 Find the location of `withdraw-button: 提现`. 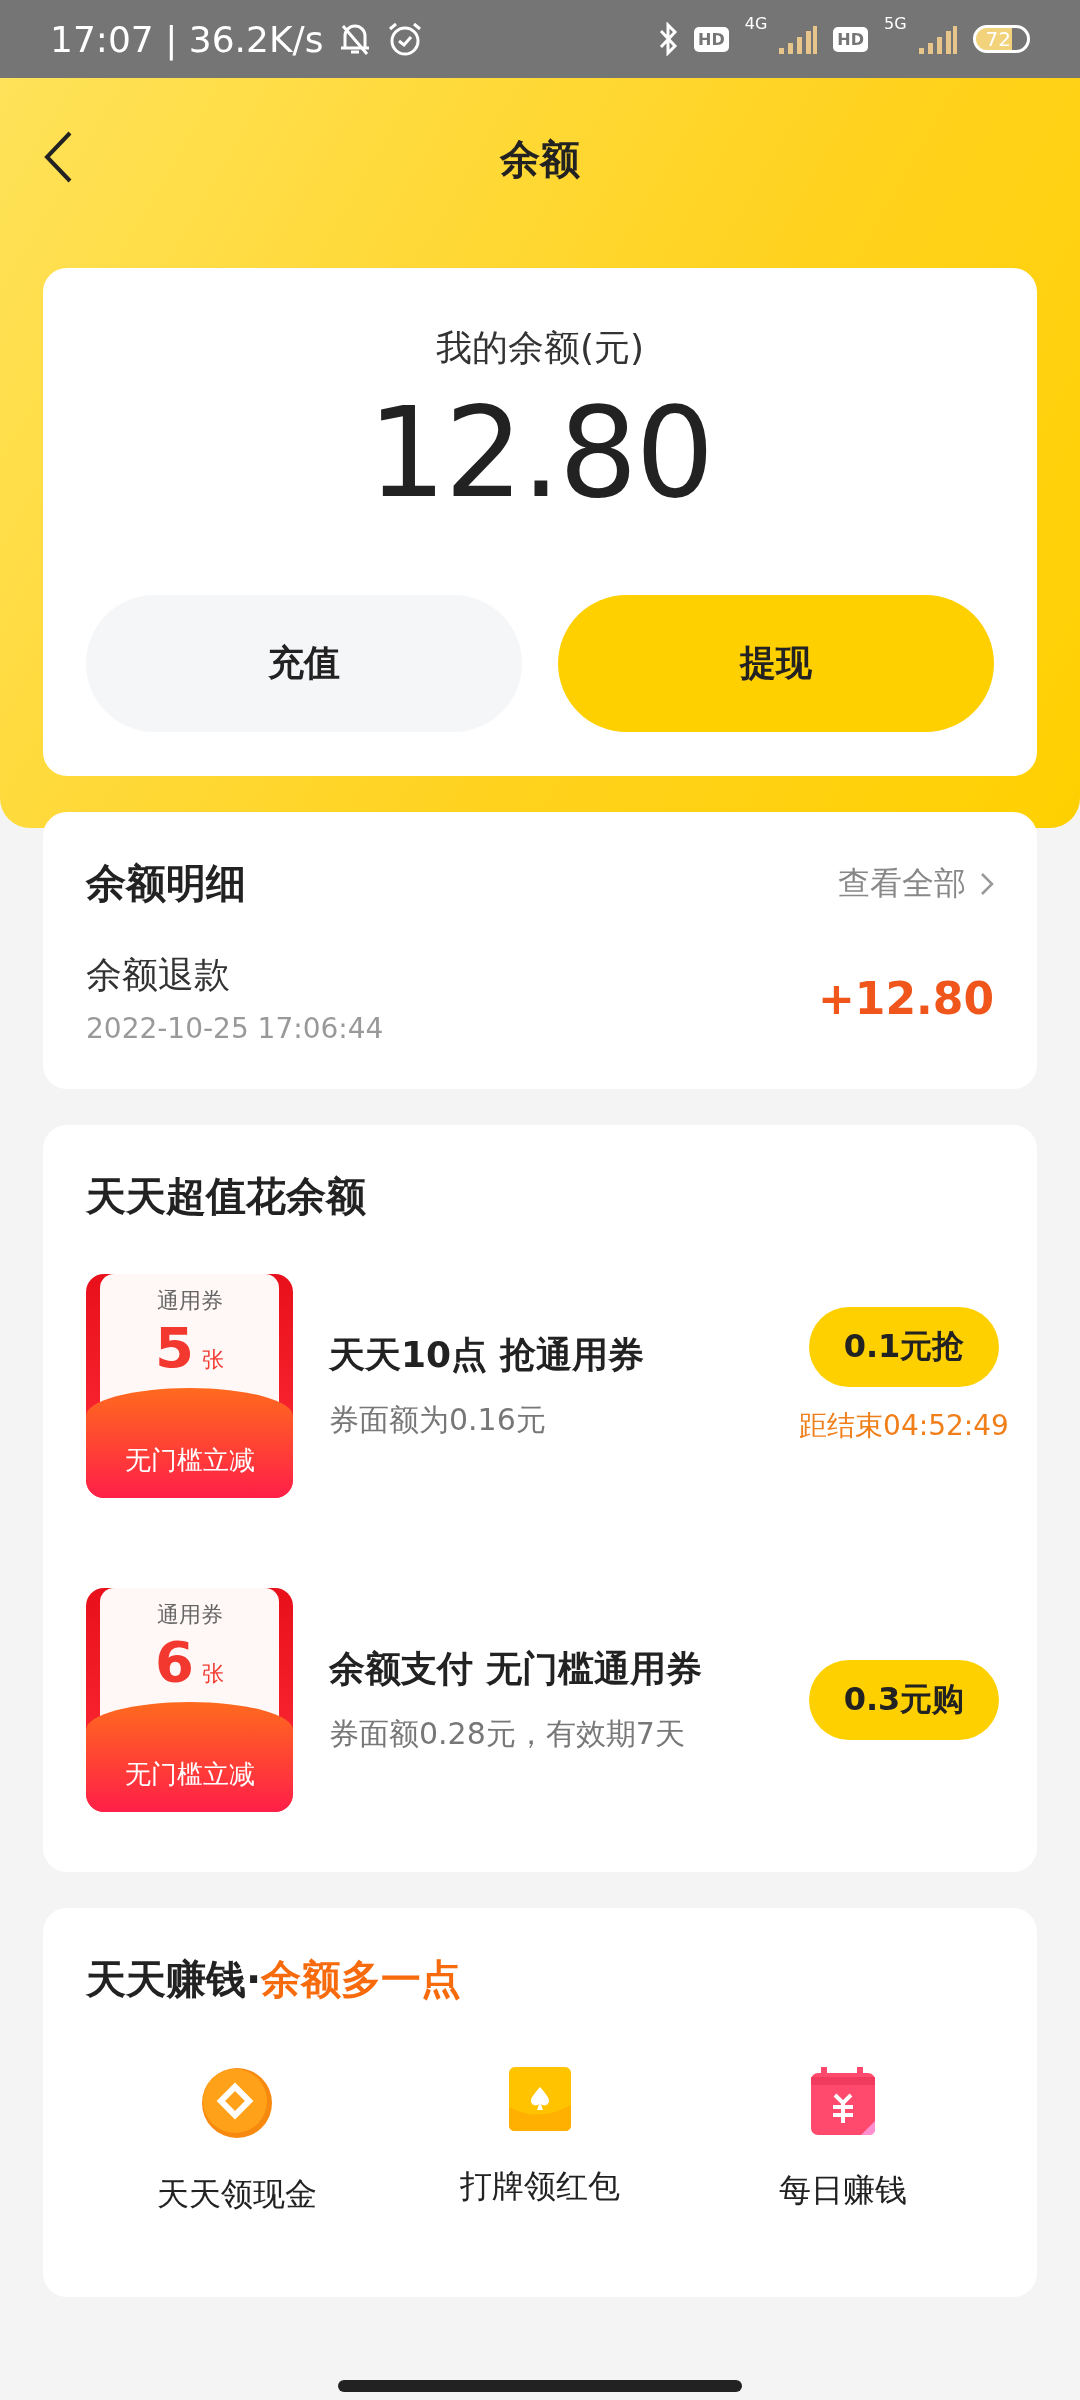

withdraw-button: 提现 is located at coordinates (776, 663).